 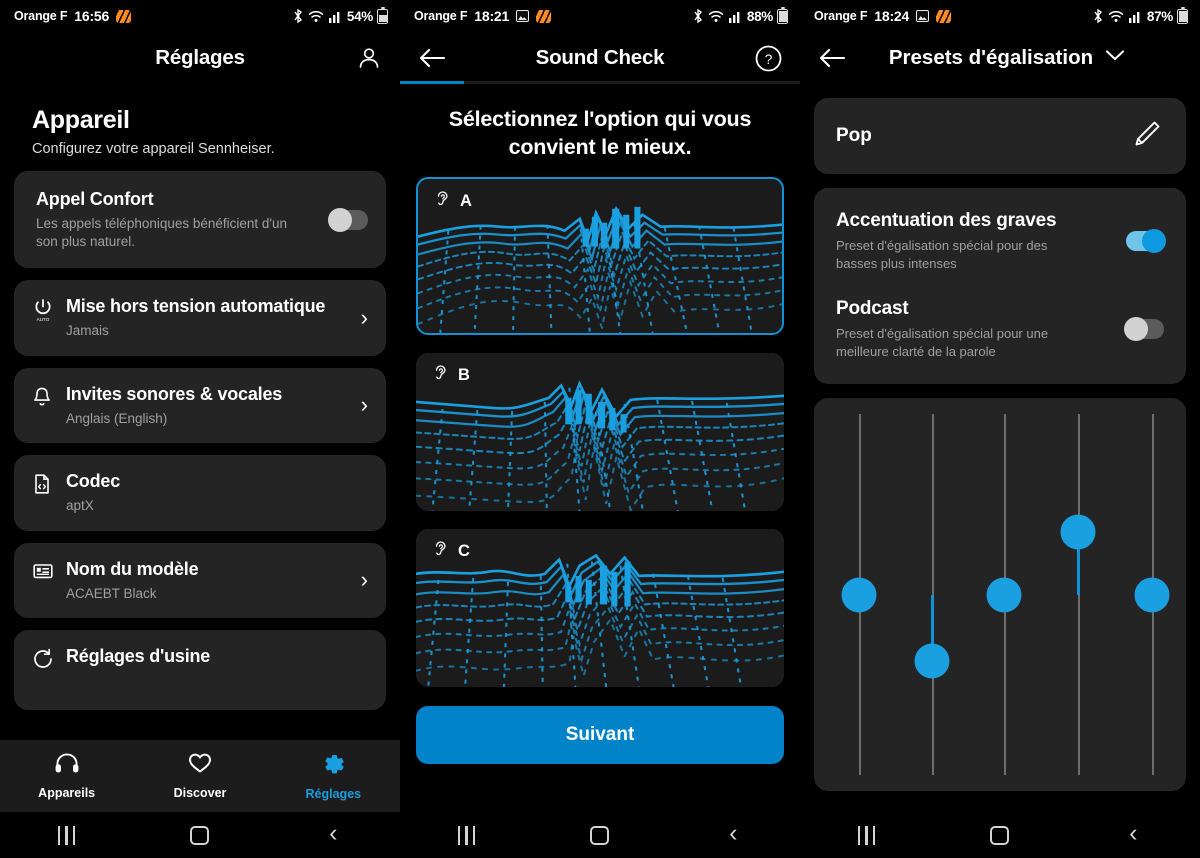 I want to click on sound-option-a: A, so click(x=600, y=256).